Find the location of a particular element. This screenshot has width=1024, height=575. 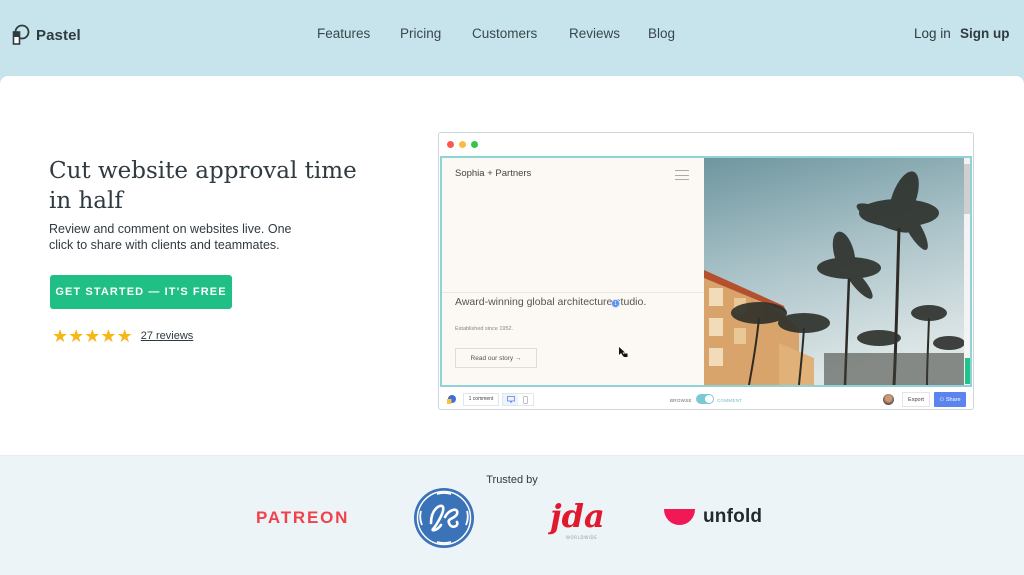

main-nav: Features Pricing Customers Reviews Blog is located at coordinates (512, 35).